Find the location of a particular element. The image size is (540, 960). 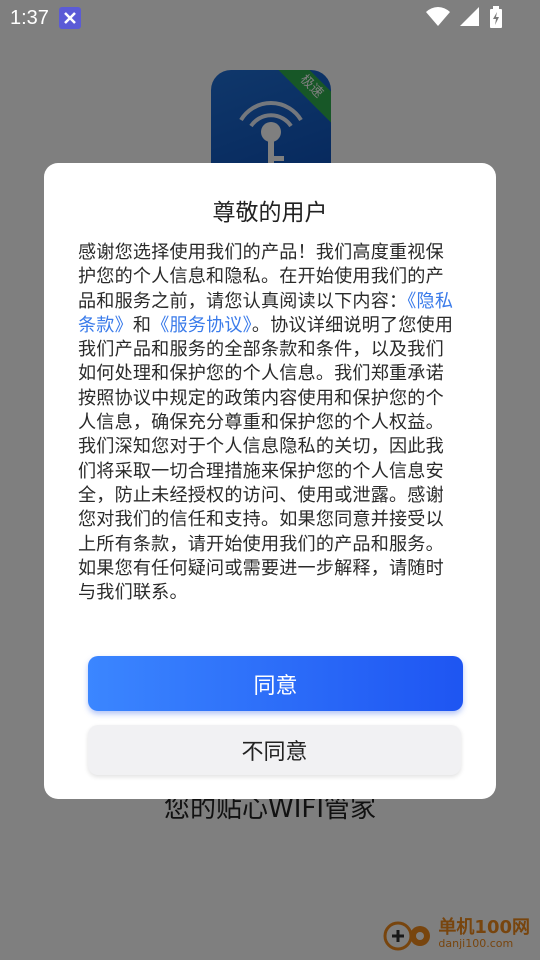

disagree-button: 不同意 is located at coordinates (274, 750).